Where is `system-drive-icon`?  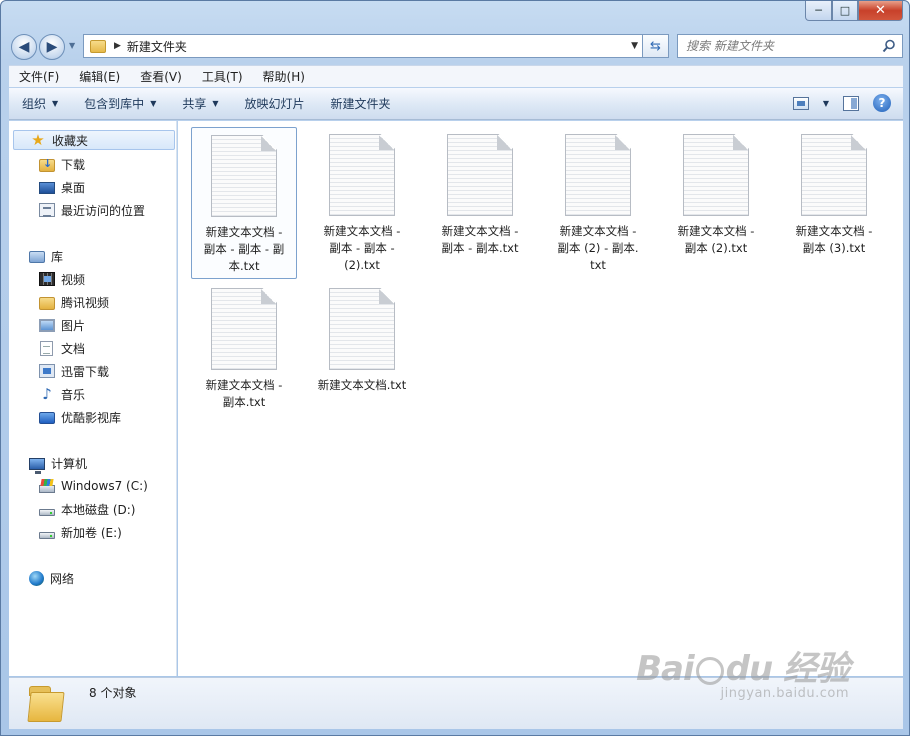
system-drive-icon is located at coordinates (47, 489).